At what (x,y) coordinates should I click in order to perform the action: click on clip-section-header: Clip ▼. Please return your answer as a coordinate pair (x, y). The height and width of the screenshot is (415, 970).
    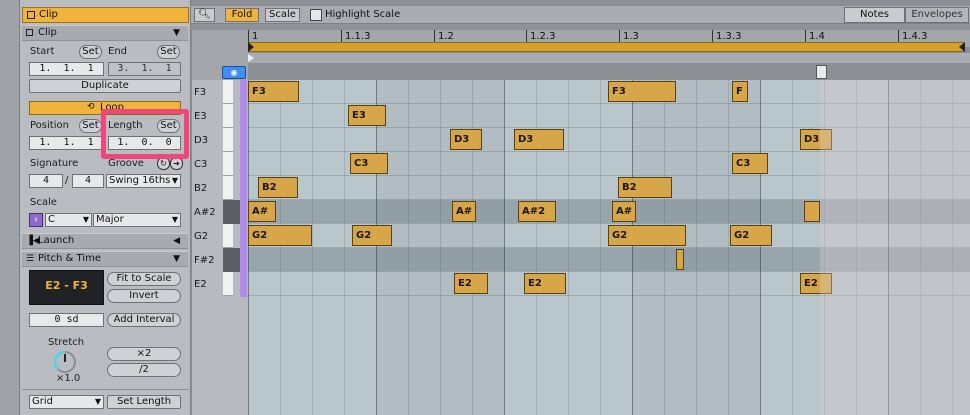
    Looking at the image, I should click on (105, 33).